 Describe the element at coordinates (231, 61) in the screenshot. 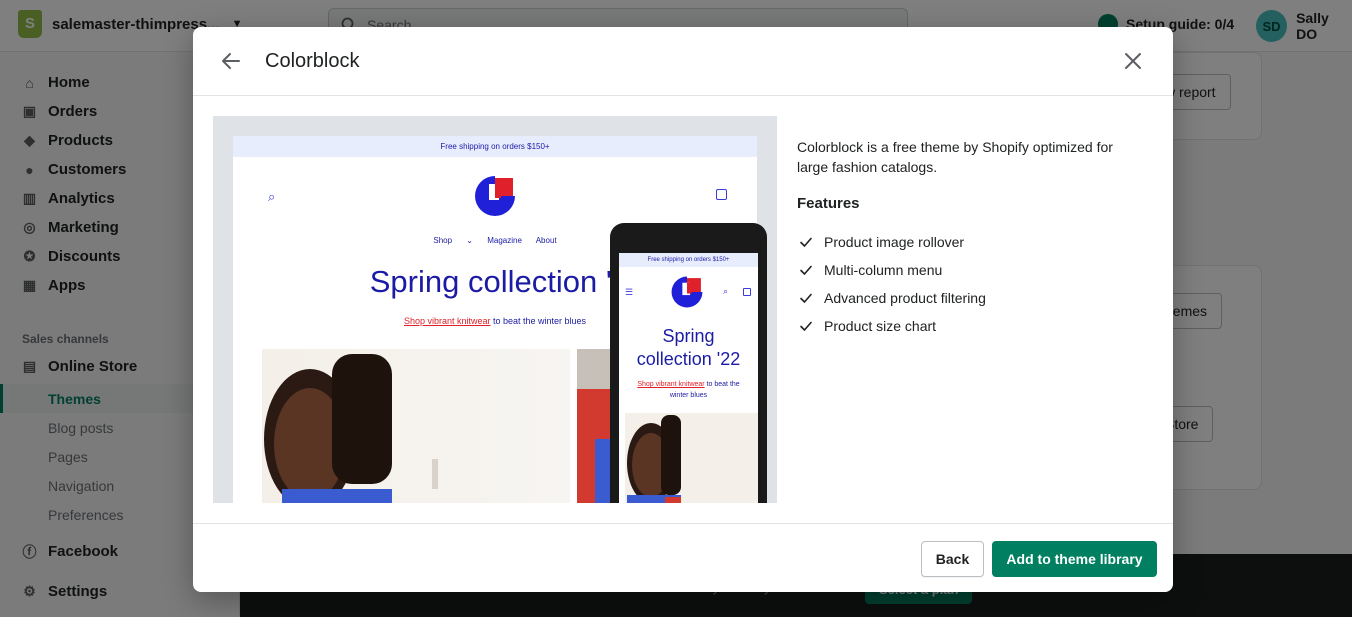

I see `back-arrow-icon` at that location.